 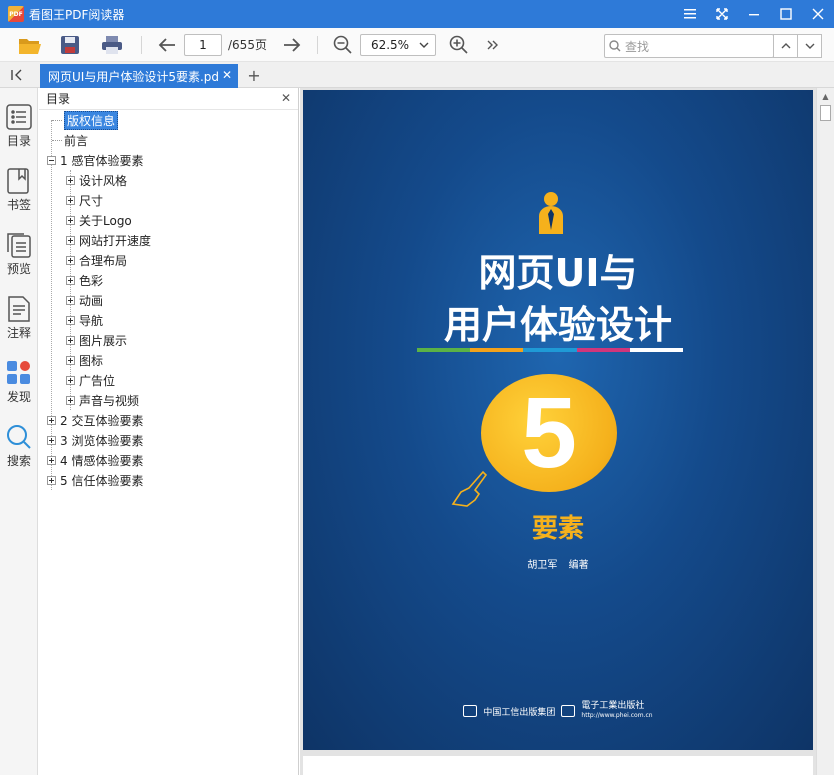 I want to click on toc-item: 设计风格, so click(x=96, y=180).